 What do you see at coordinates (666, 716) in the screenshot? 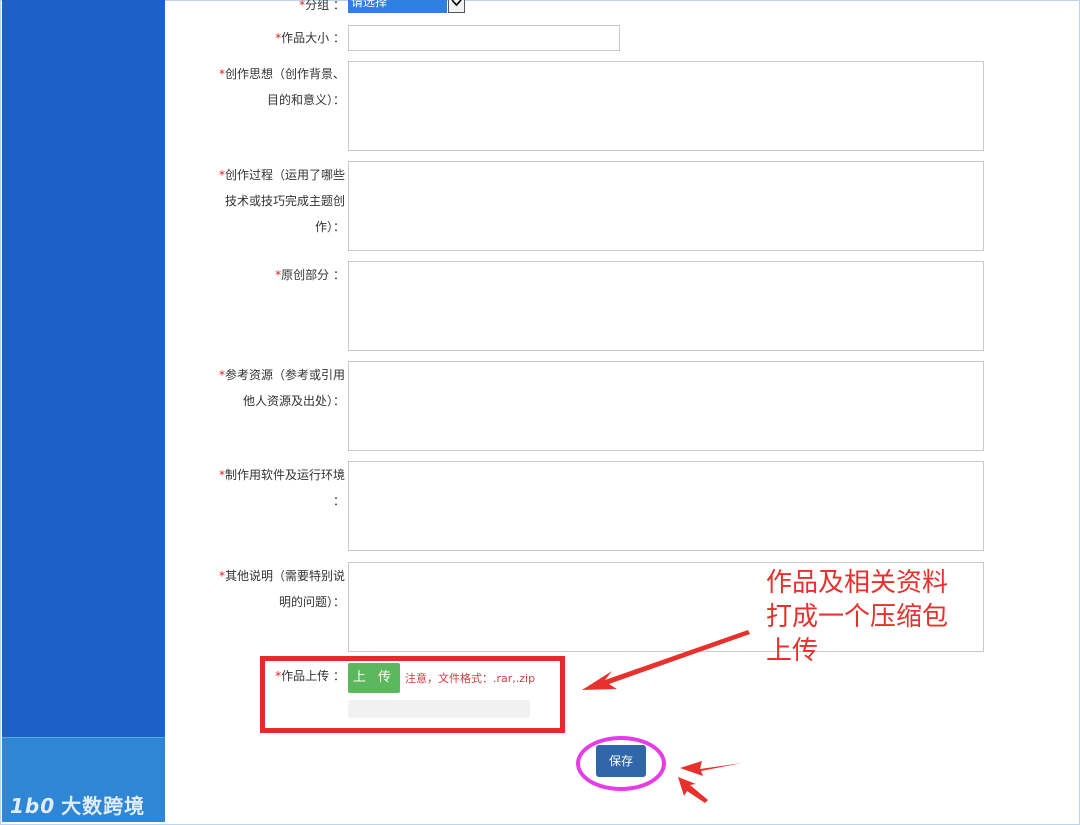
I see `annotation-arrows` at bounding box center [666, 716].